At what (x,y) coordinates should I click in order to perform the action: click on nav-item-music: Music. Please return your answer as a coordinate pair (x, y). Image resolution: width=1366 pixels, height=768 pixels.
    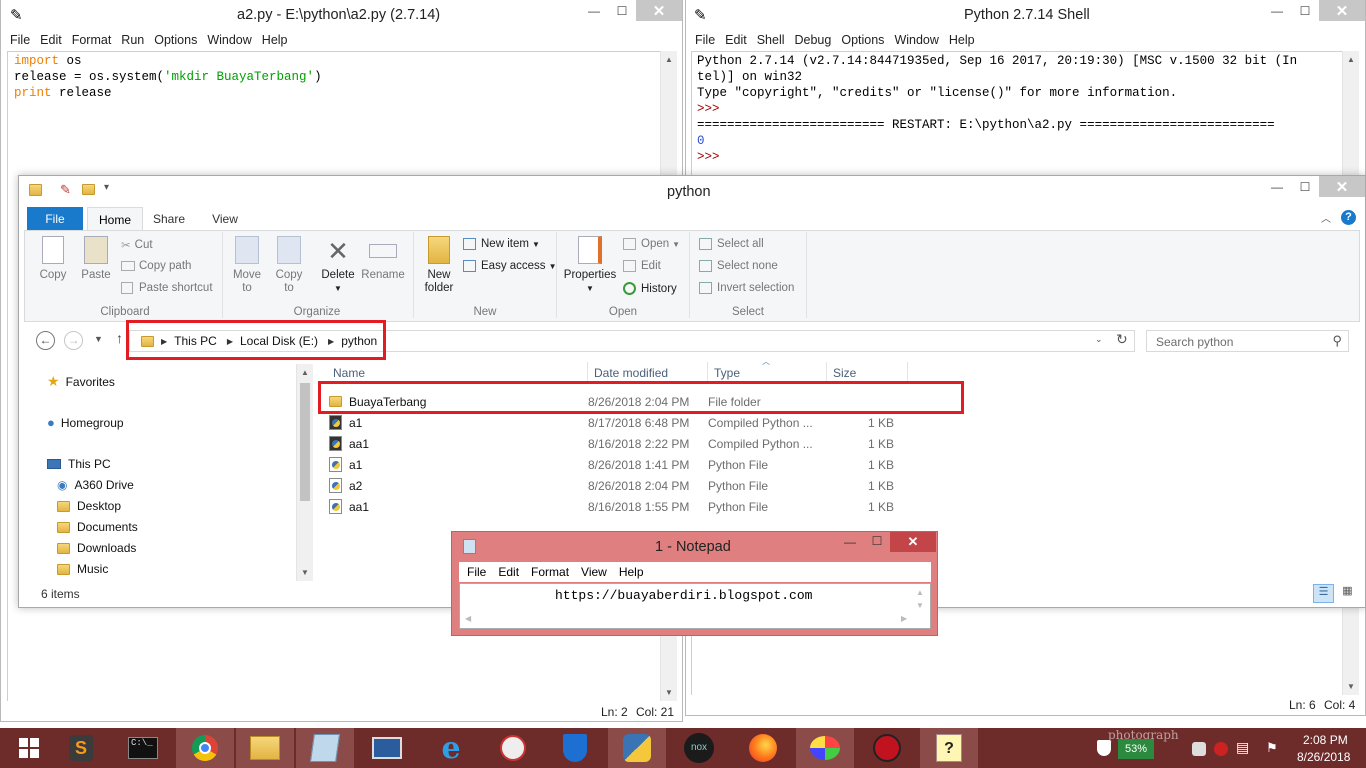
    Looking at the image, I should click on (82, 569).